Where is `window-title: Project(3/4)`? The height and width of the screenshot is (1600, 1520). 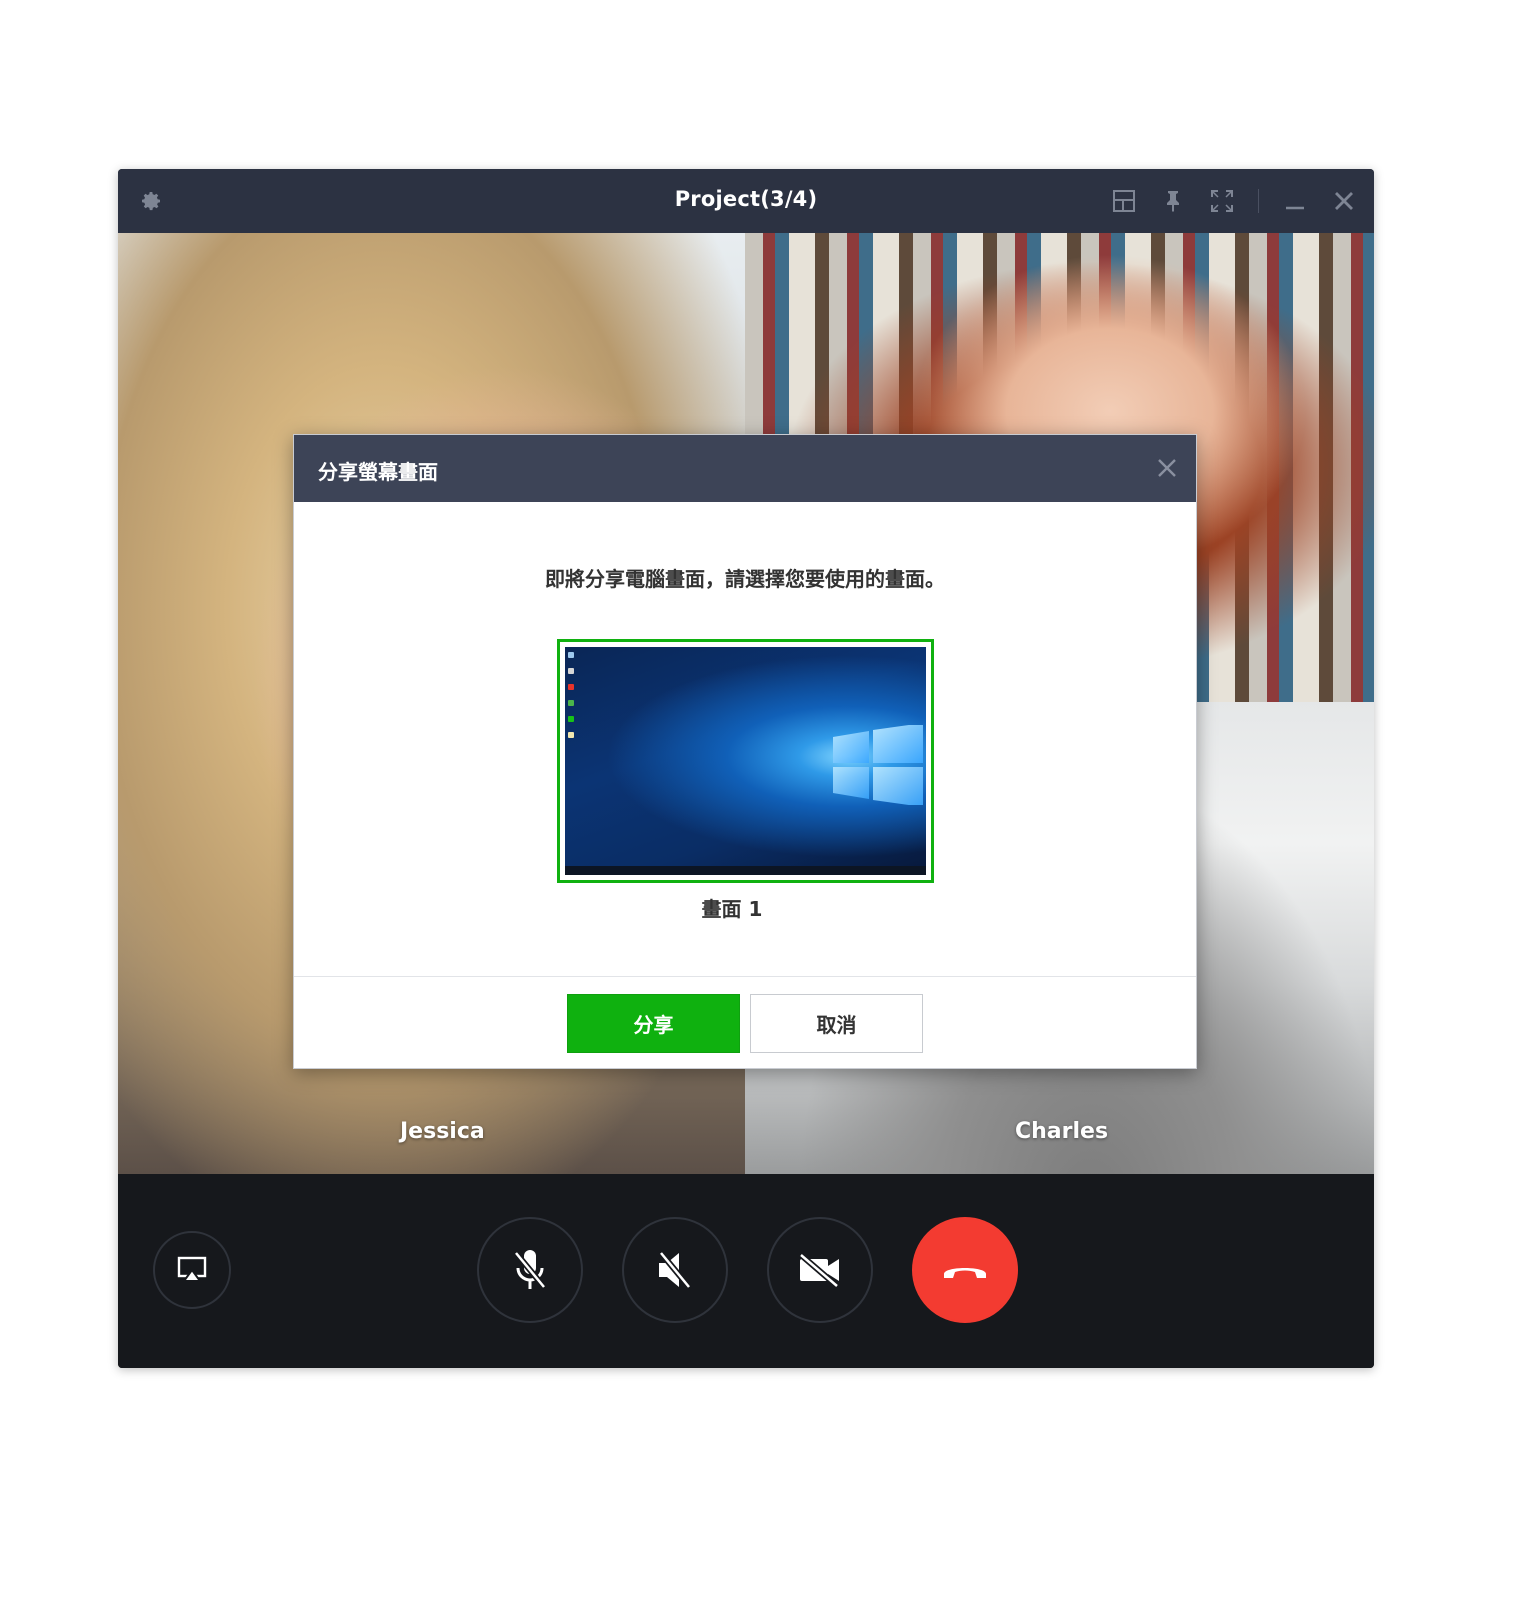 window-title: Project(3/4) is located at coordinates (746, 199).